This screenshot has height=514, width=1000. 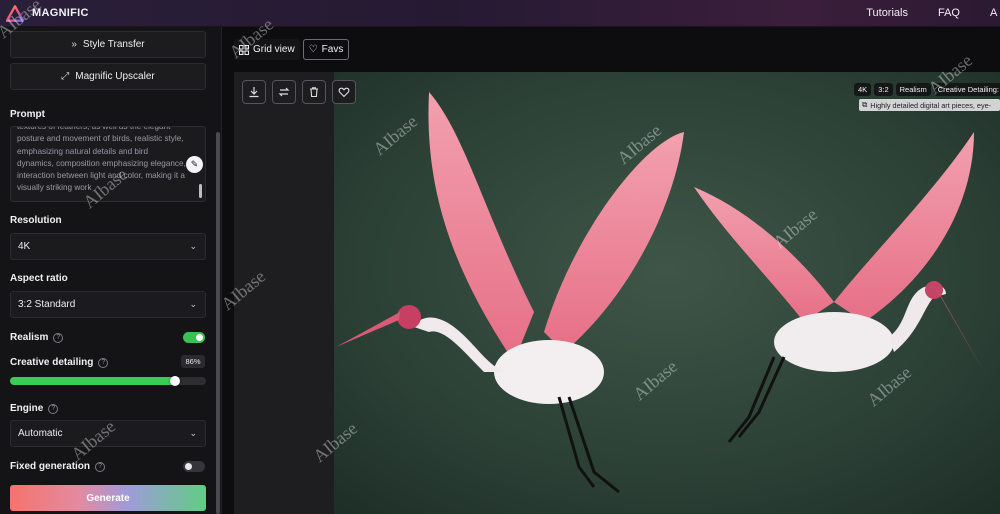 I want to click on engine-label: Engine ?, so click(x=34, y=408).